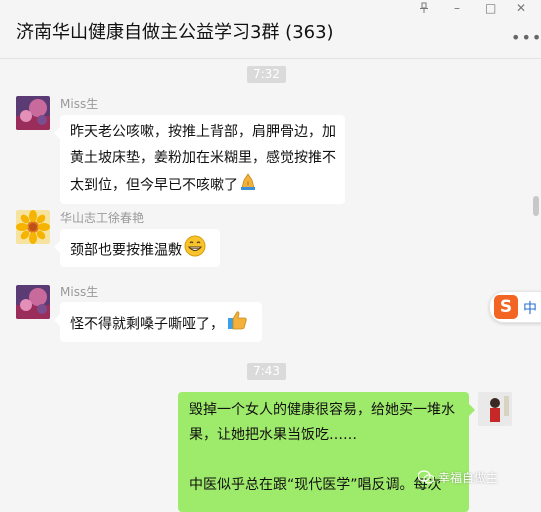  I want to click on grinning-face-icon, so click(195, 250).